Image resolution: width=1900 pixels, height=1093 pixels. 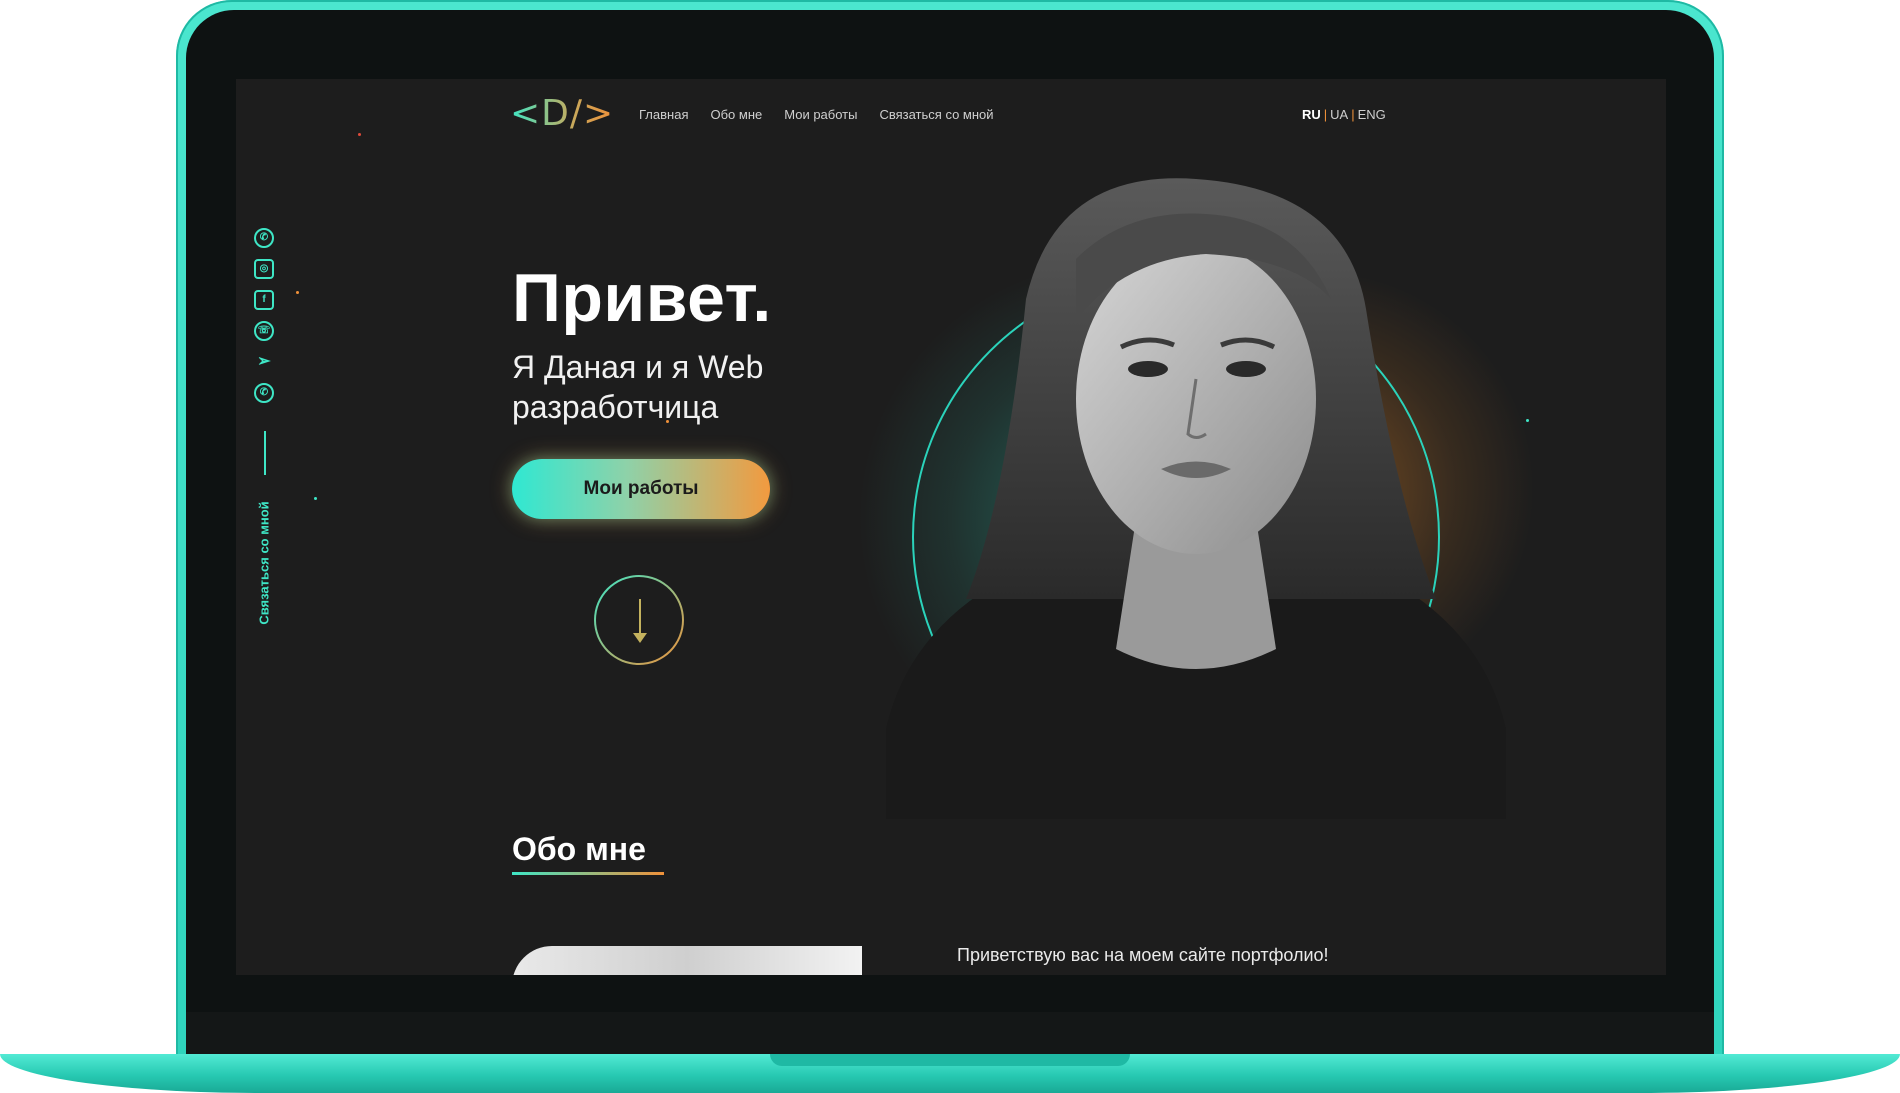 I want to click on nav-link-works: Мои работы, so click(x=820, y=114).